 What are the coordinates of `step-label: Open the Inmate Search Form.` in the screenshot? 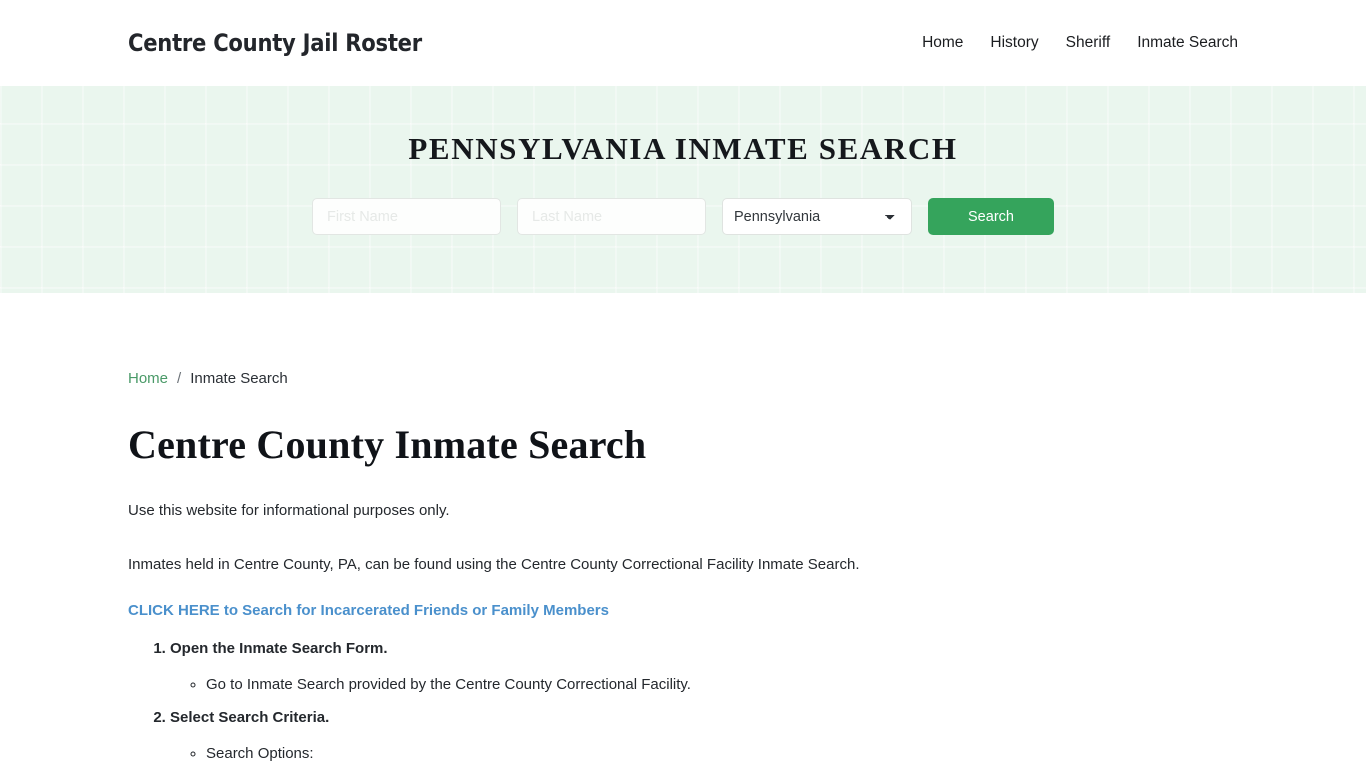 It's located at (279, 648).